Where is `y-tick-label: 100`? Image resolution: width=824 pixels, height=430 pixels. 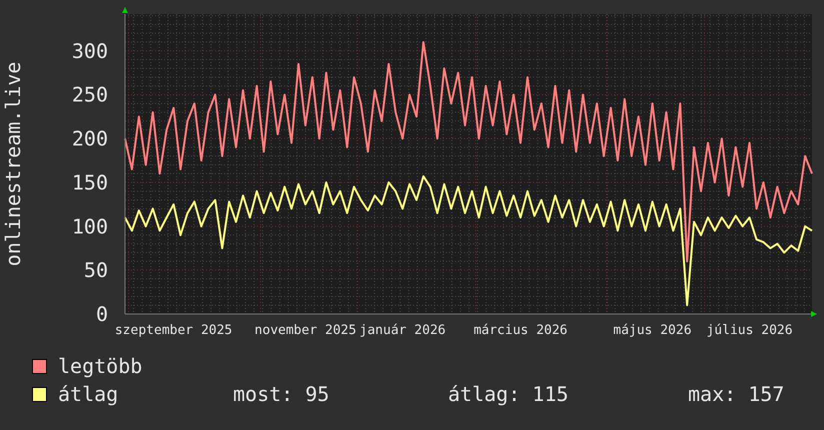 y-tick-label: 100 is located at coordinates (90, 226).